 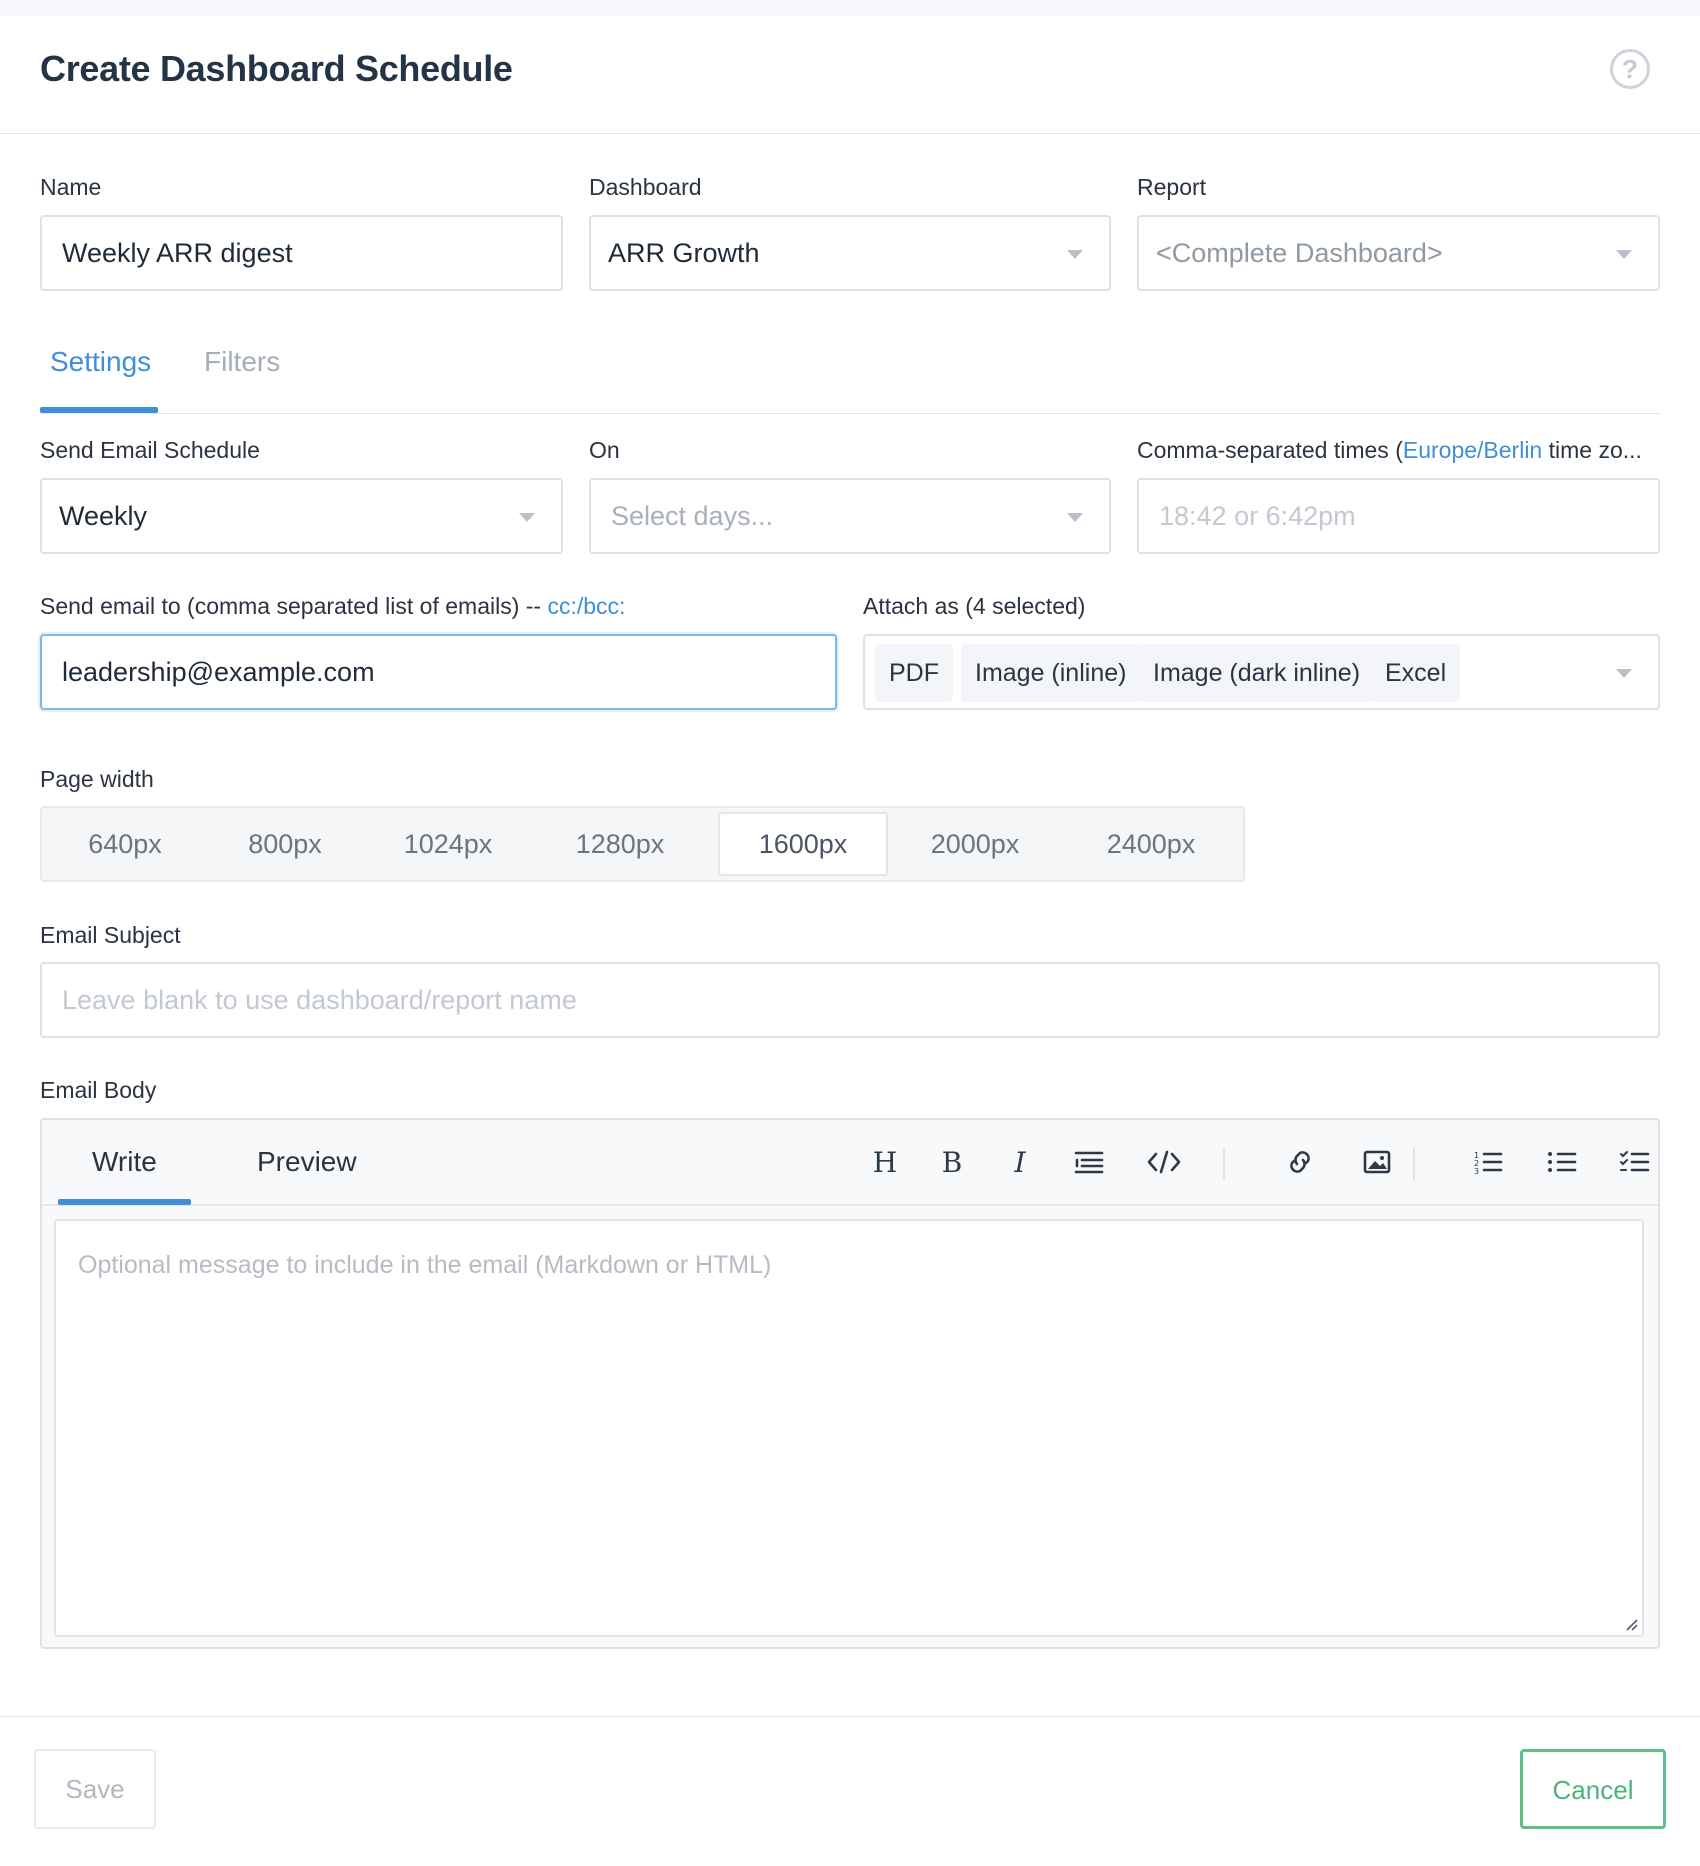 What do you see at coordinates (319, 1000) in the screenshot?
I see `subject-input-placeholder: Leave blank to use dashboard/report name` at bounding box center [319, 1000].